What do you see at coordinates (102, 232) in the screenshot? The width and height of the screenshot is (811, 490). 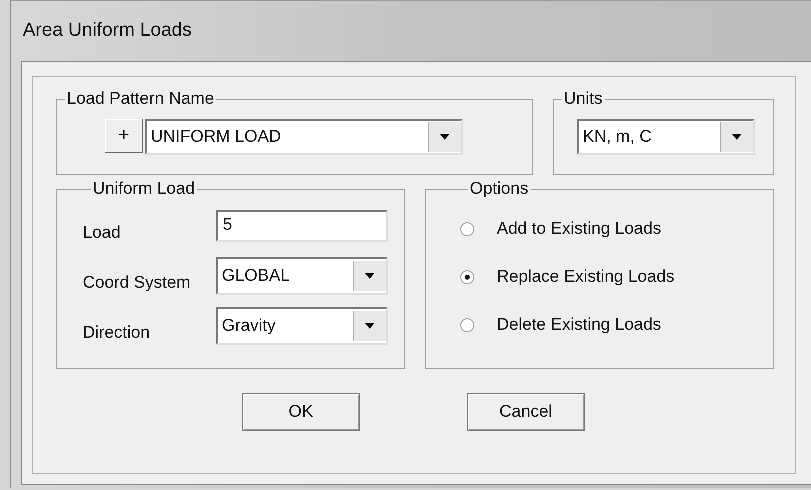 I see `field-label: Load` at bounding box center [102, 232].